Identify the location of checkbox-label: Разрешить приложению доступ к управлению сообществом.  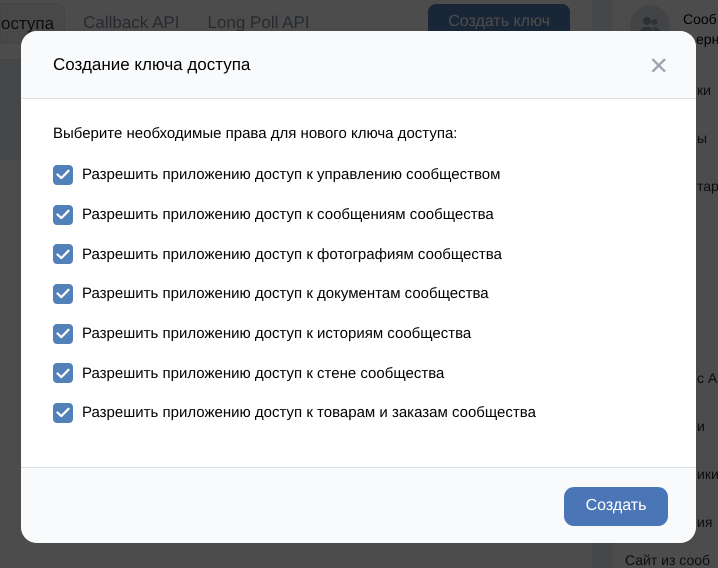
(291, 175).